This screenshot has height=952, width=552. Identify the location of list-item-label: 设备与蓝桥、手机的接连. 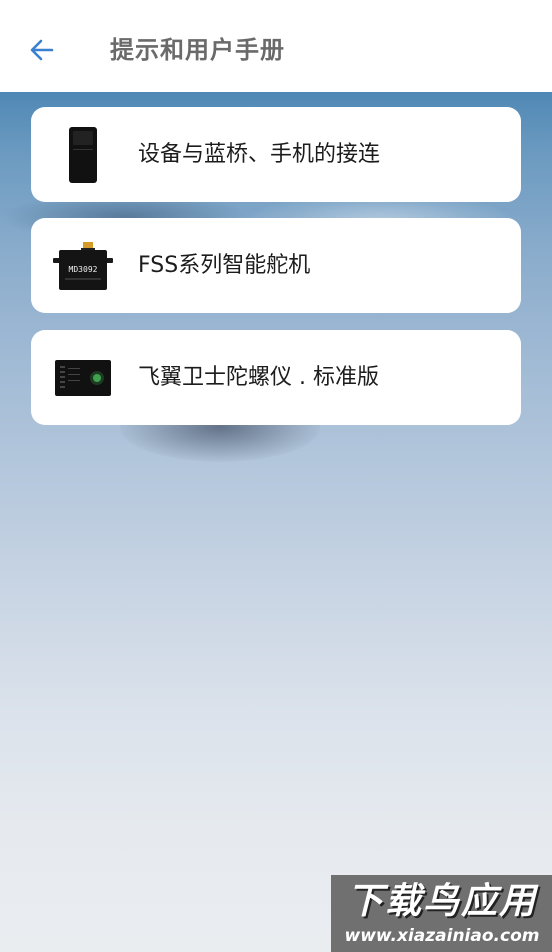
(259, 154).